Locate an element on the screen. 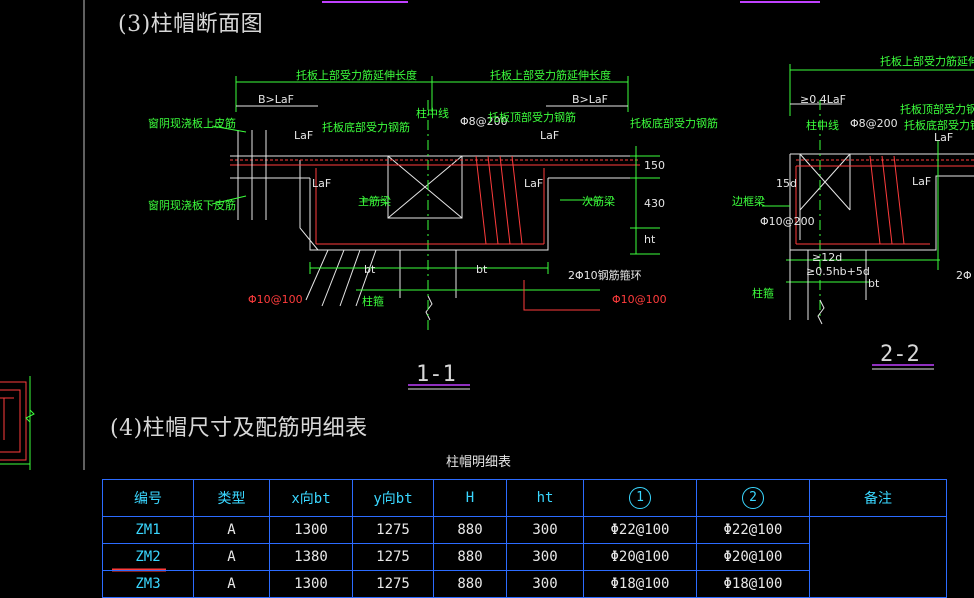  label-2-2-bottom-bar: 托板底部受力钢筋 is located at coordinates (939, 125).